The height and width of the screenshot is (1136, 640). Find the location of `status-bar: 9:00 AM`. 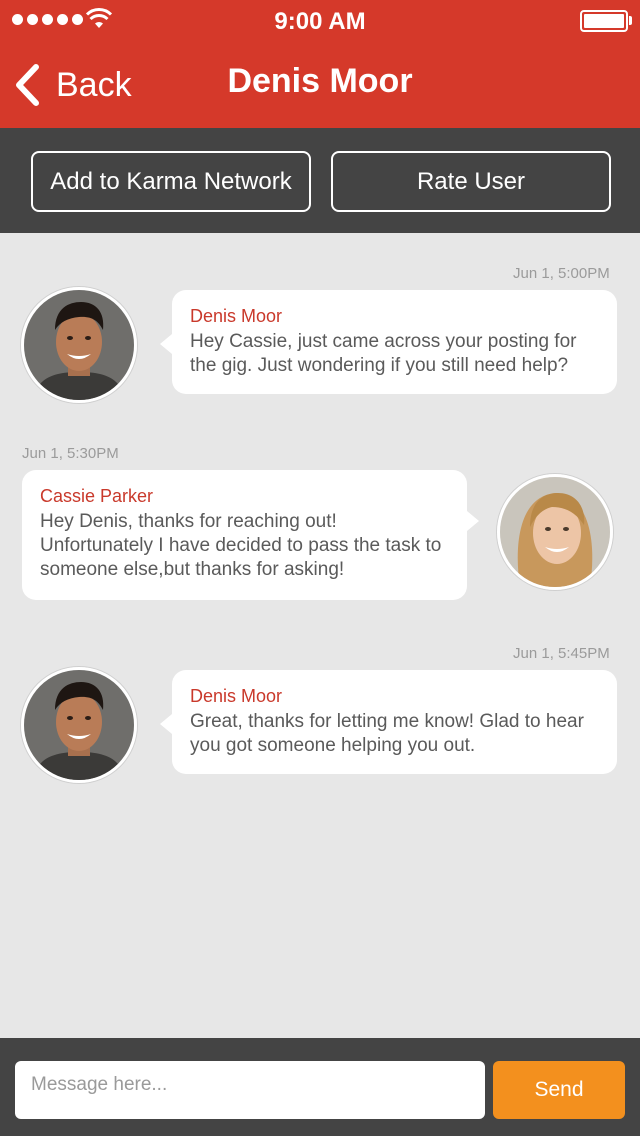

status-bar: 9:00 AM is located at coordinates (320, 20).